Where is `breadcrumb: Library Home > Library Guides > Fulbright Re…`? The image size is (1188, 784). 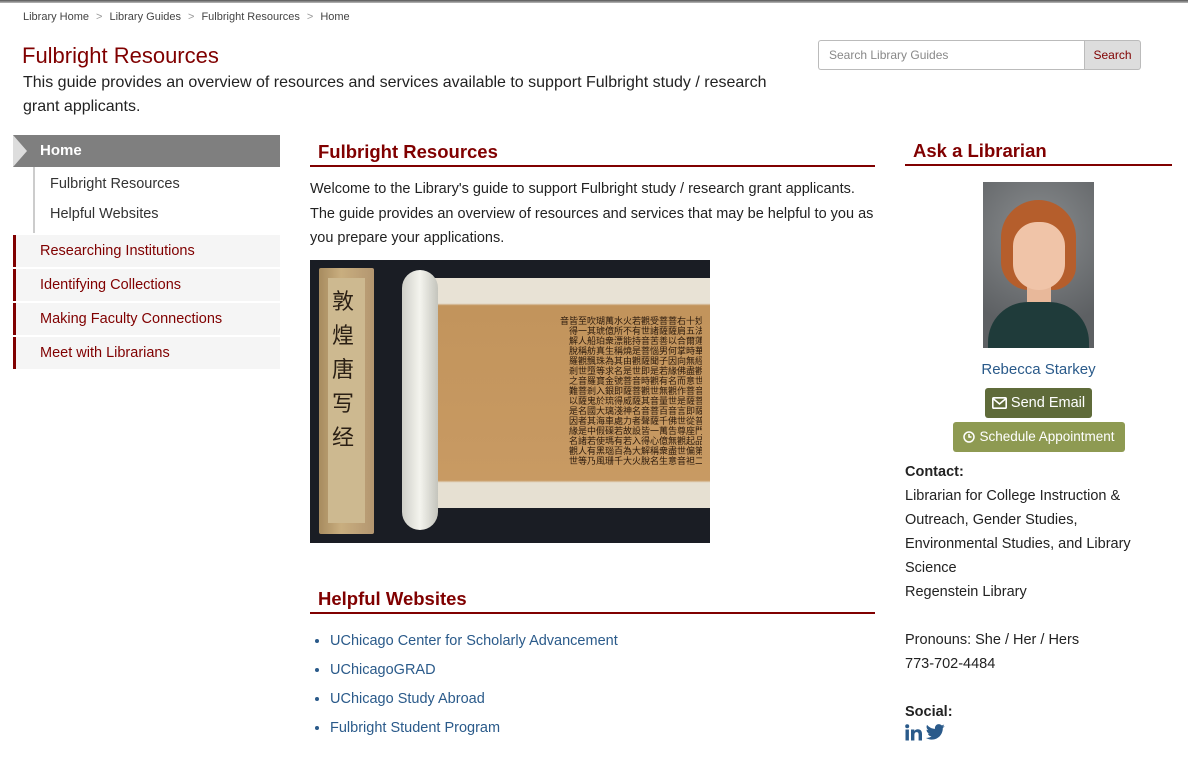
breadcrumb: Library Home > Library Guides > Fulbright Re… is located at coordinates (186, 17).